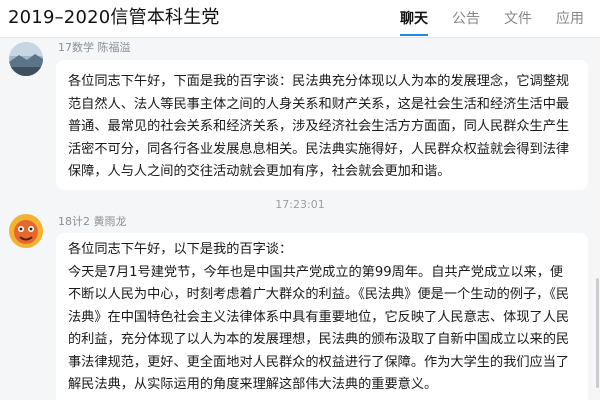 The image size is (600, 400). I want to click on chat-scrollbar, so click(598, 219).